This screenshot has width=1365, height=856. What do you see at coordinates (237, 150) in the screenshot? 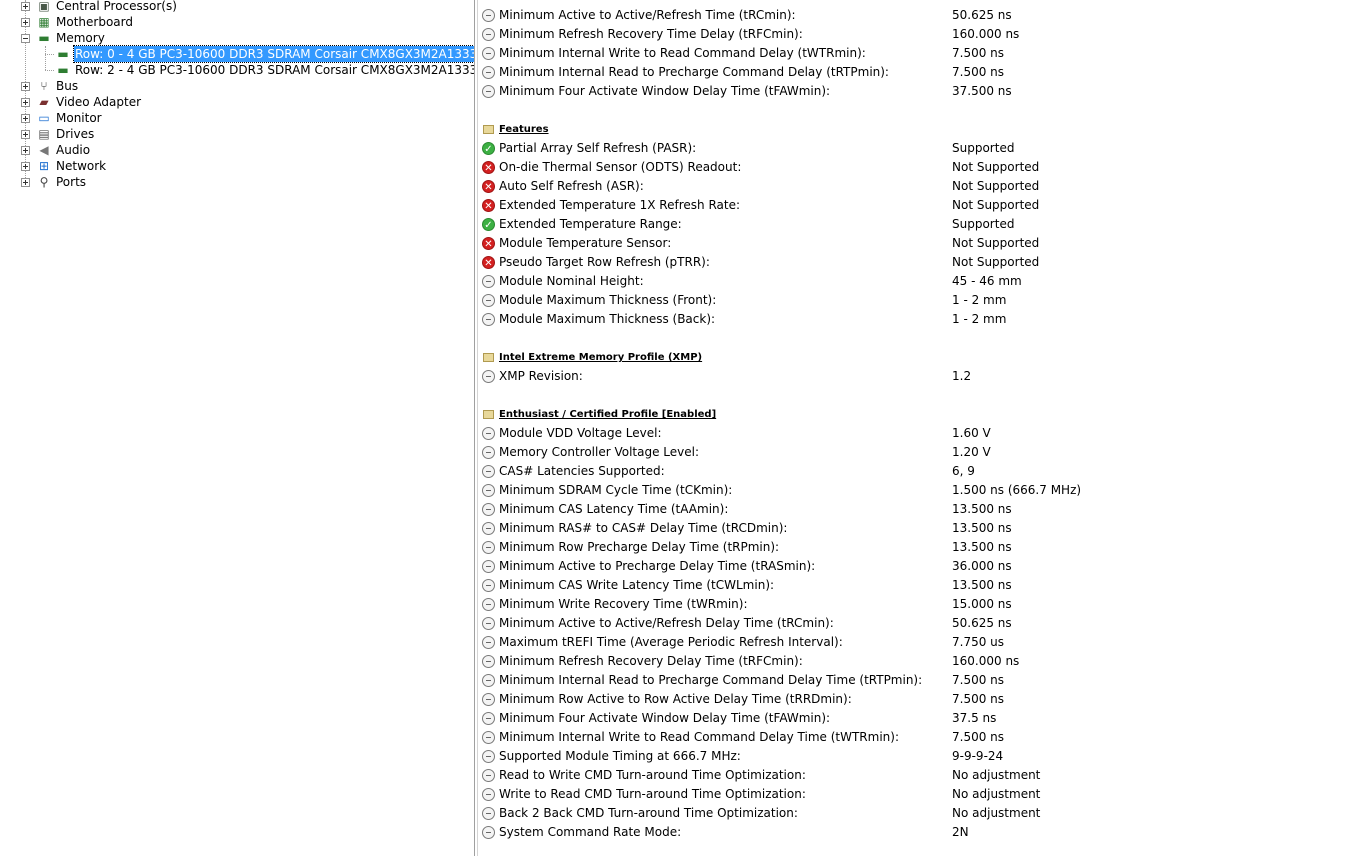
I see `tree-item-audio: ◀ Audio` at bounding box center [237, 150].